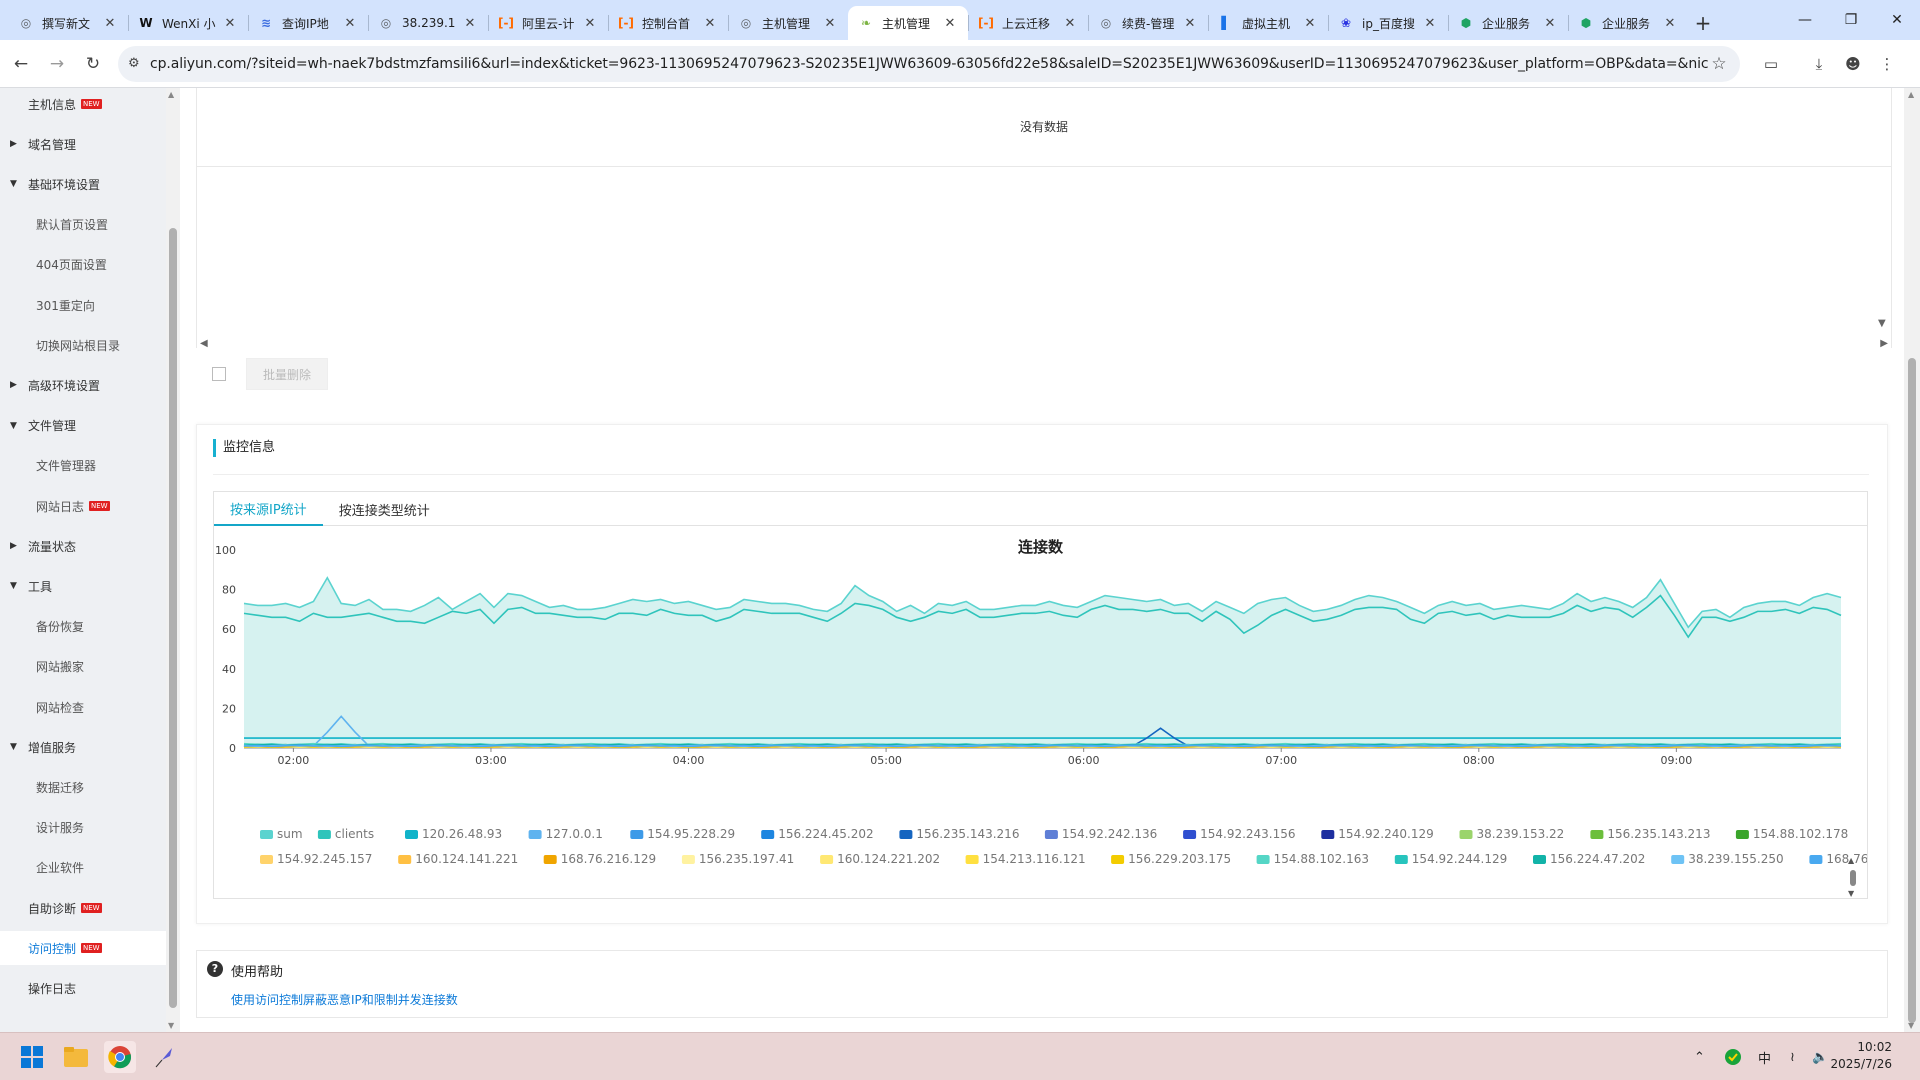 The image size is (1920, 1080). I want to click on system-clock: 10:02 2025/7/26, so click(1861, 1056).